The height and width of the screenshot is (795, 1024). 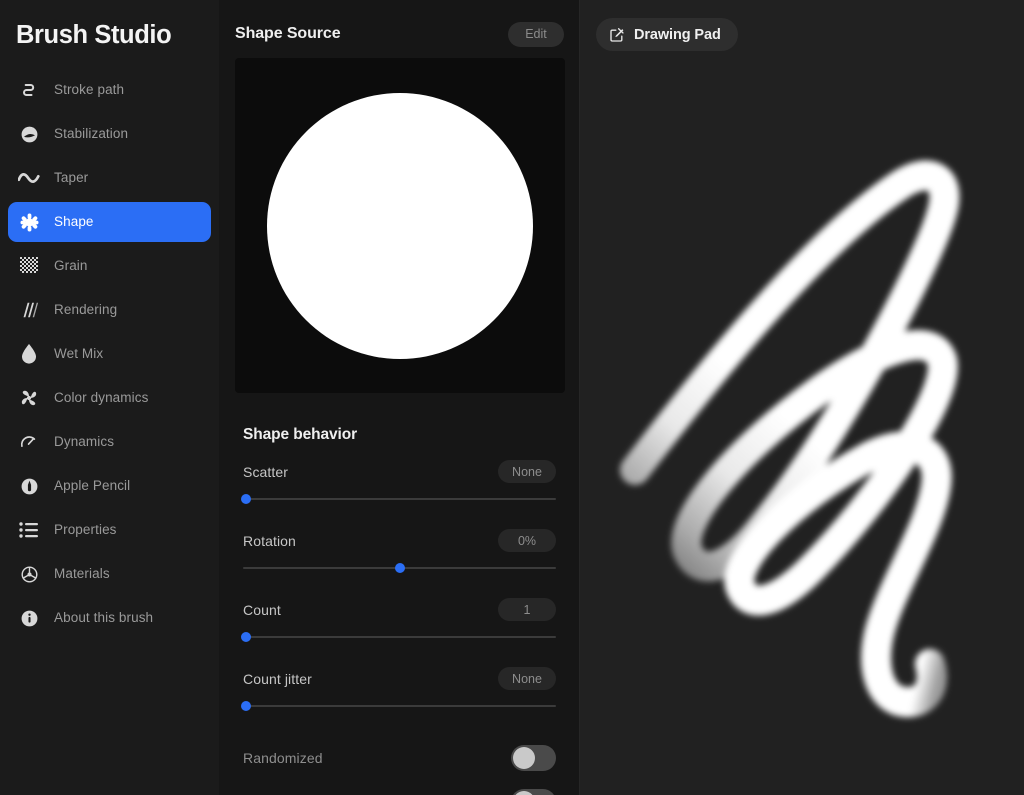 What do you see at coordinates (277, 678) in the screenshot?
I see `slider-label: Count jitter` at bounding box center [277, 678].